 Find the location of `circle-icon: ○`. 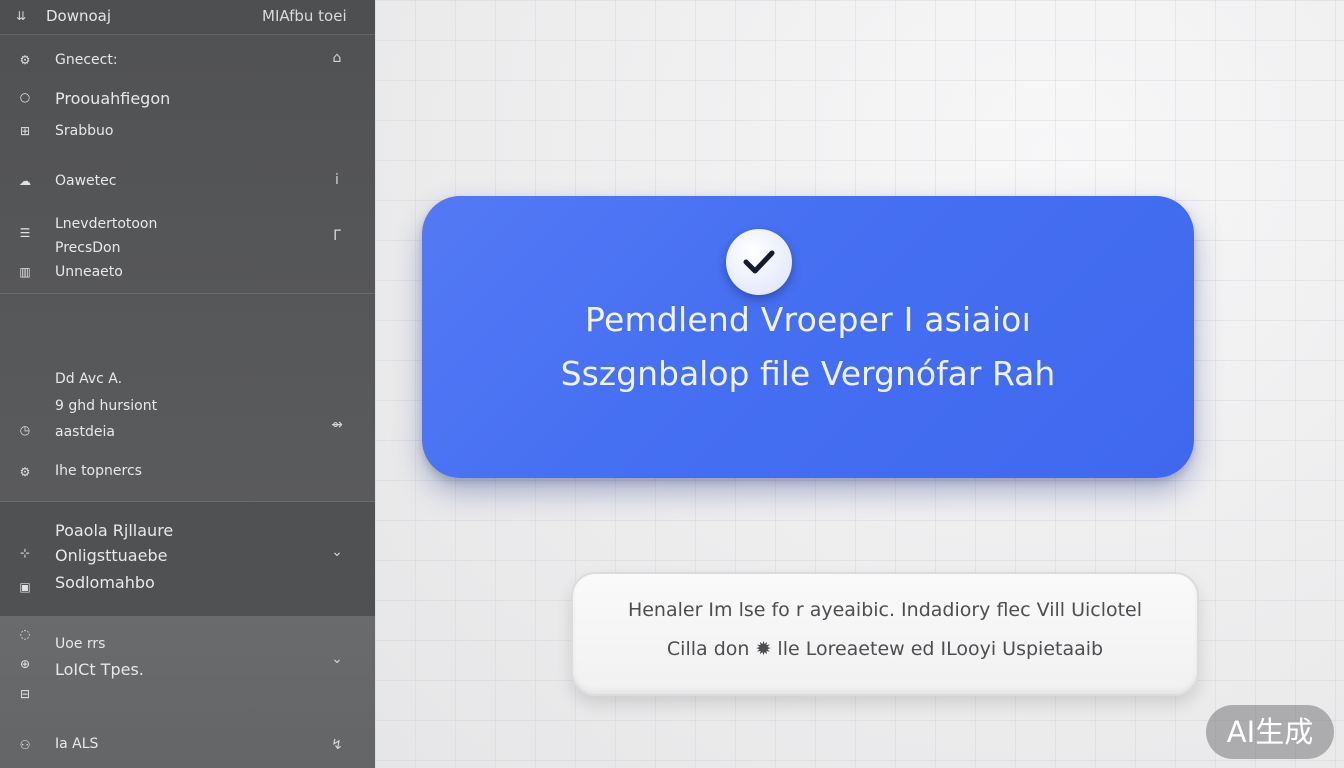

circle-icon: ○ is located at coordinates (25, 97).